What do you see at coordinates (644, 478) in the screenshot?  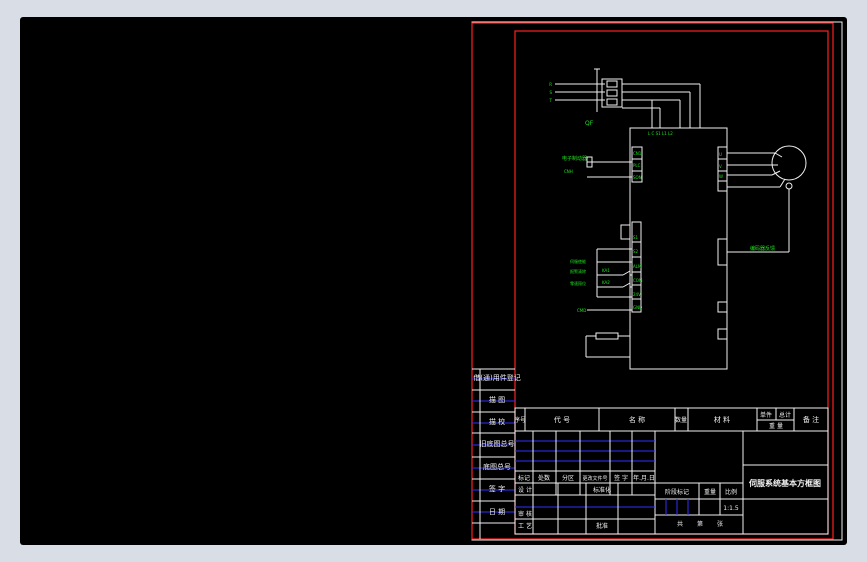 I see `tb-date: 年.月.日` at bounding box center [644, 478].